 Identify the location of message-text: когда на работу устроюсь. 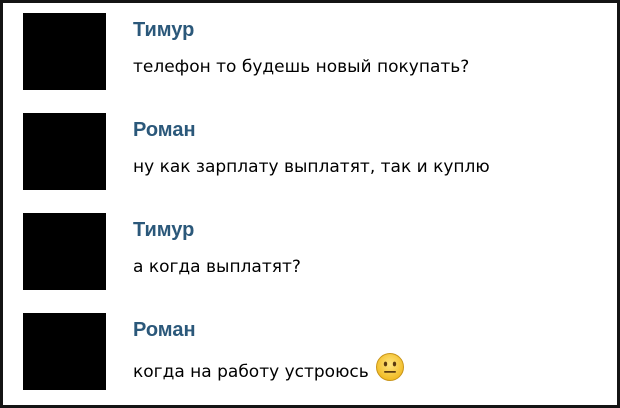
(251, 372).